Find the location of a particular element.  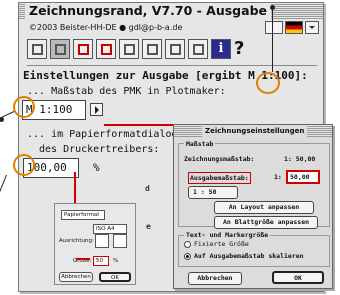

output-scale-label: Ausgabemaßstab: is located at coordinates (219, 178).